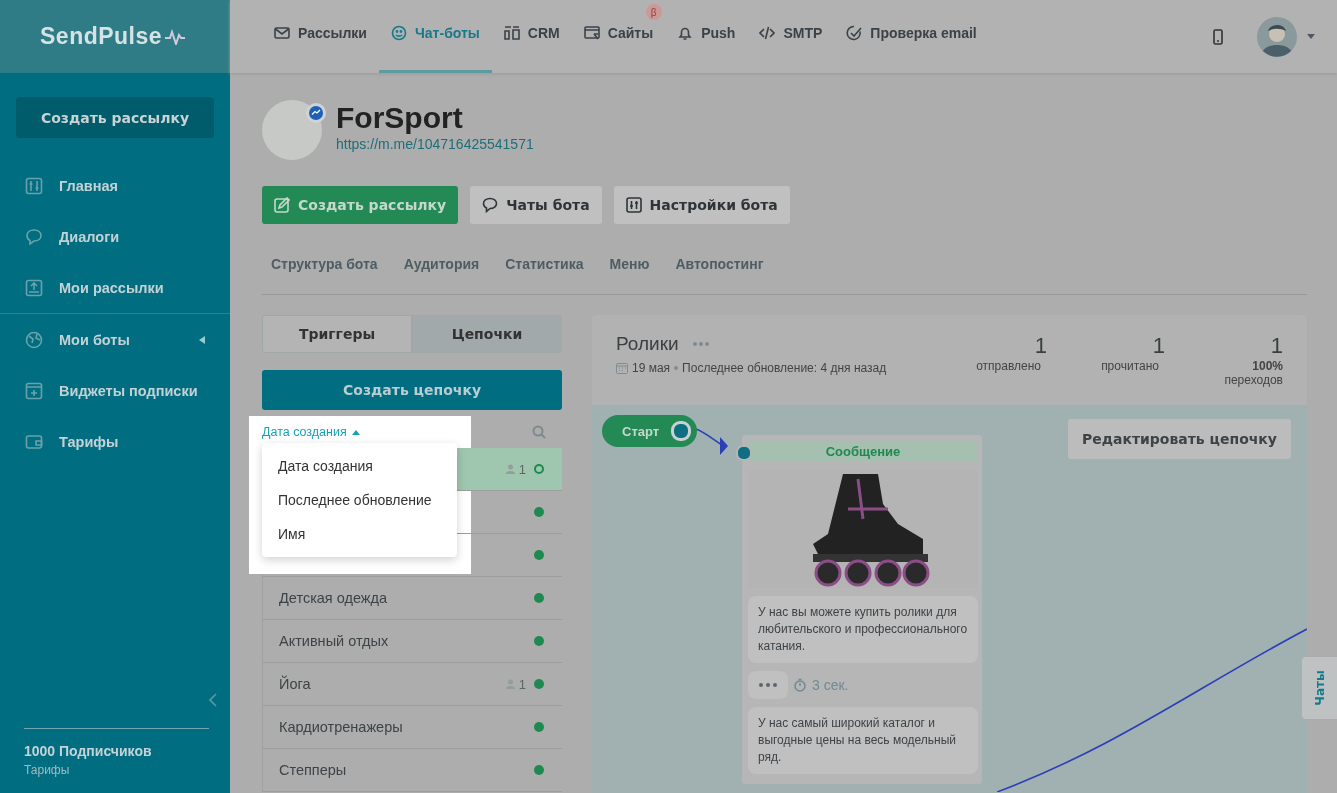 This screenshot has width=1337, height=793. I want to click on last-updated: Последнее обновление: 4 дня назад, so click(784, 368).